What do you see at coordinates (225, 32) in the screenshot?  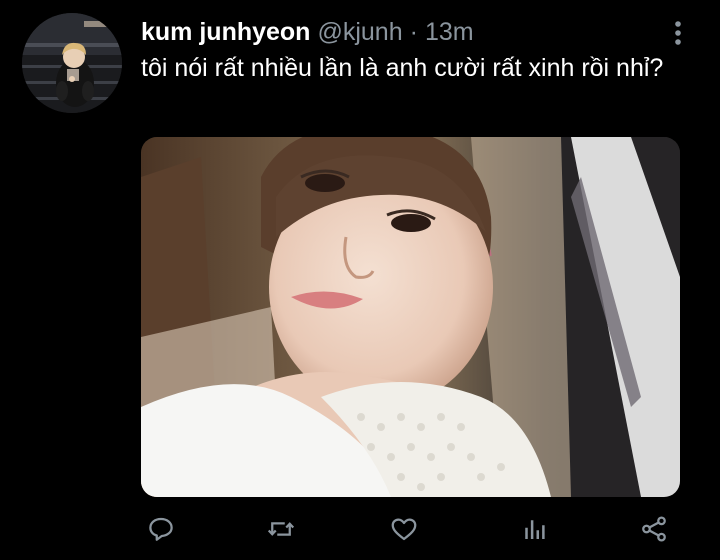 I see `display-name: kum junhyeon` at bounding box center [225, 32].